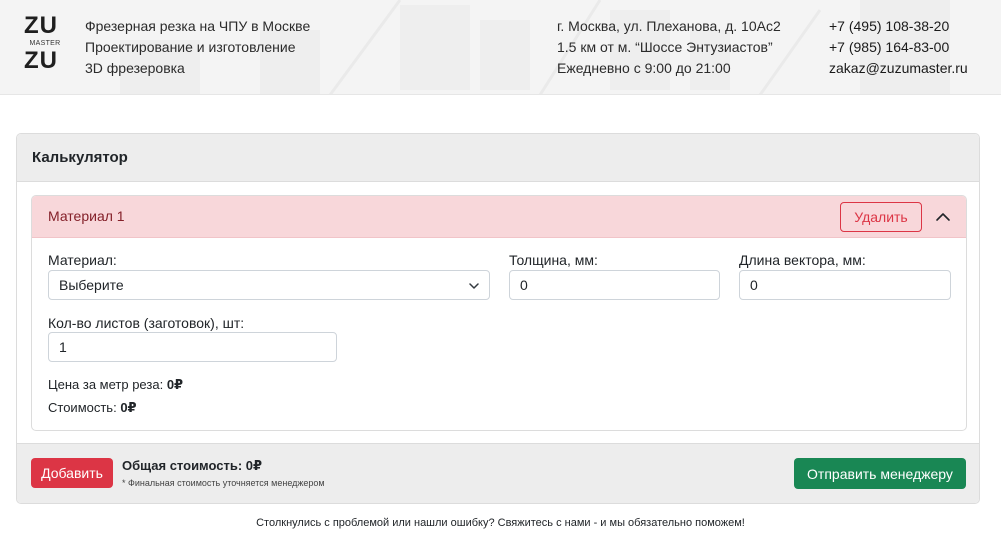 This screenshot has height=549, width=1001. Describe the element at coordinates (614, 285) in the screenshot. I see `thickness-input: 0` at that location.